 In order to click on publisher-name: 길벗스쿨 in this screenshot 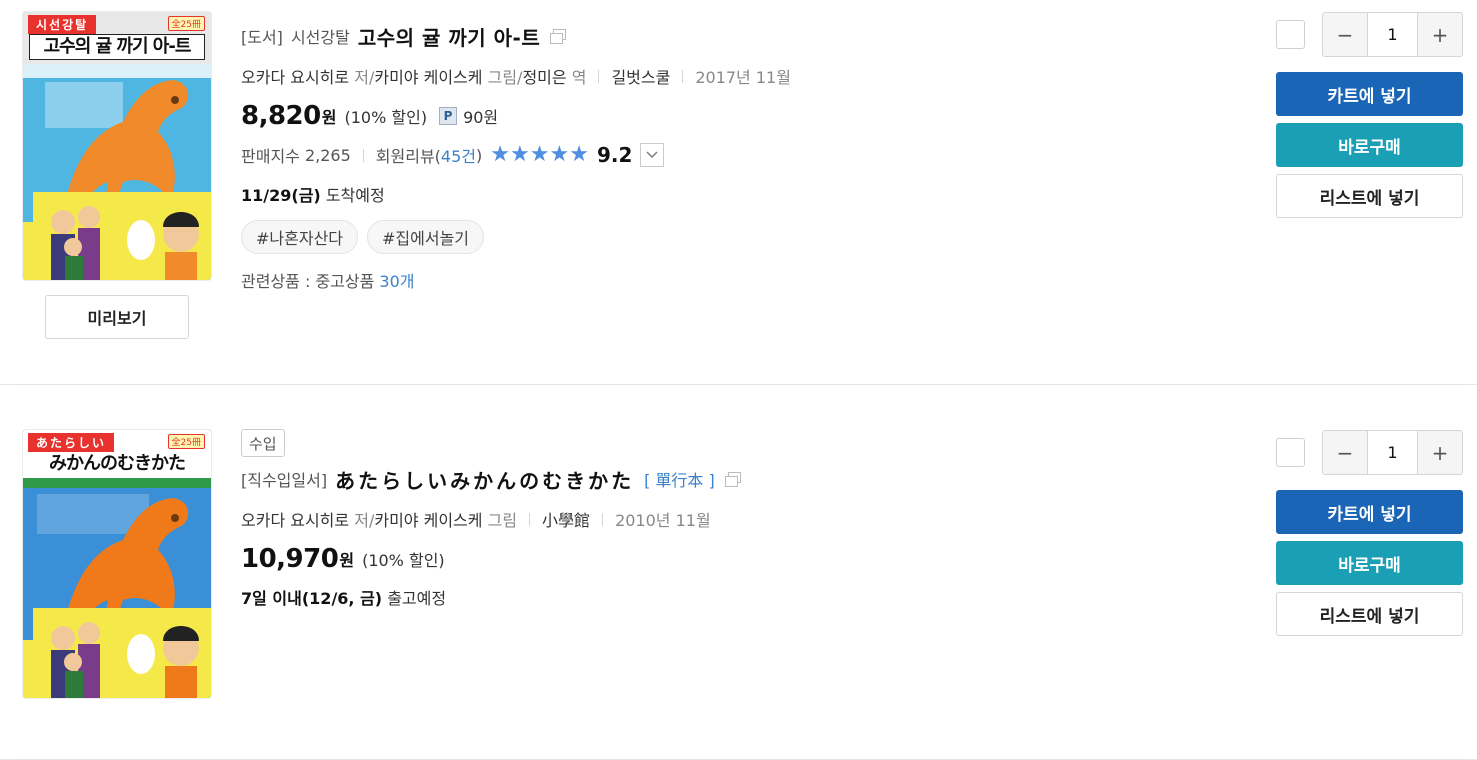, I will do `click(640, 76)`.